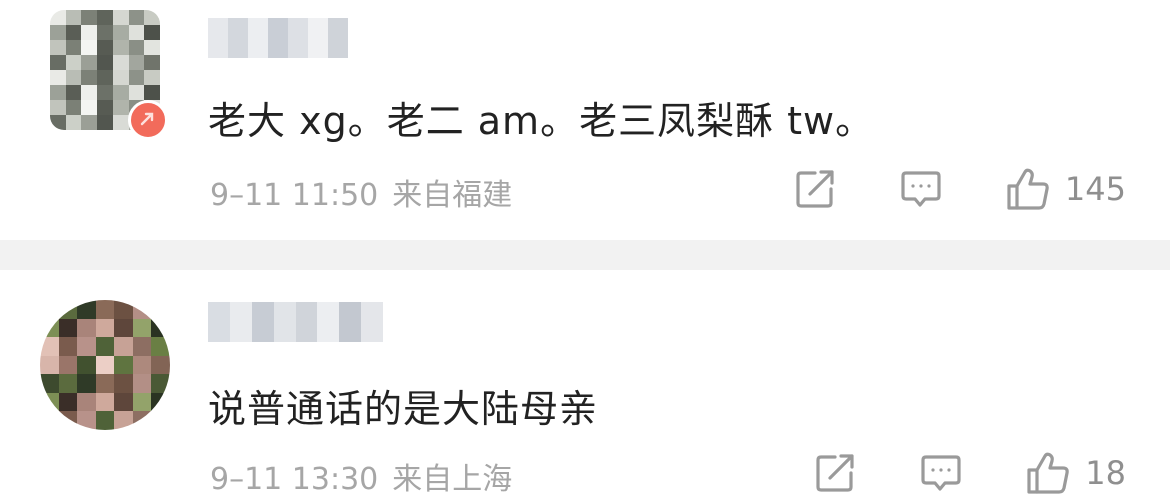  Describe the element at coordinates (361, 192) in the screenshot. I see `comment-meta: 9–11 11:50 来自福建` at that location.